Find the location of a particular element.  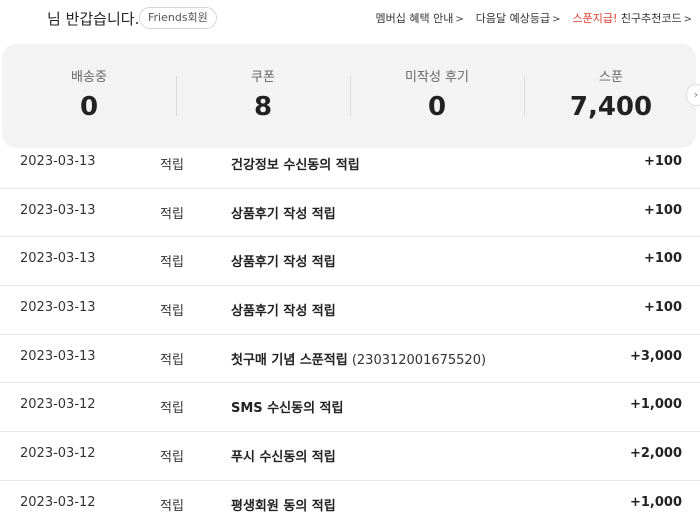

row-description-text: 첫구매 기념 스푼적립 is located at coordinates (289, 360).